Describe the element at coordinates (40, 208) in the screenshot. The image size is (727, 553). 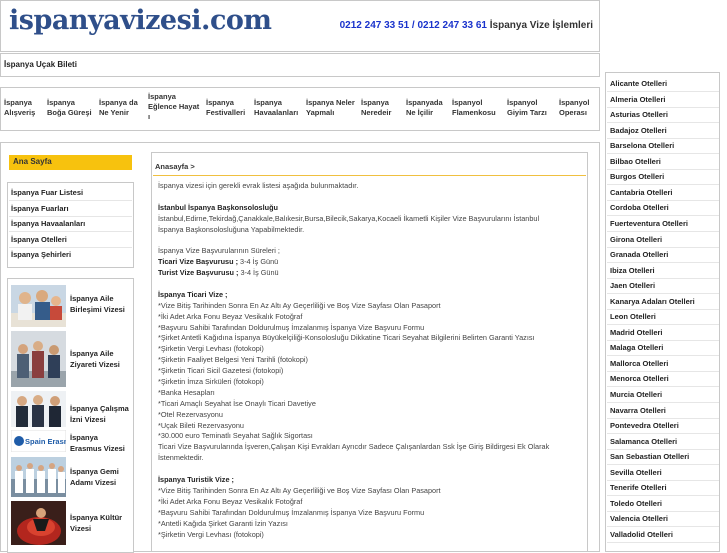
I see `sidebar-menu-item: İspanya Fuarları` at that location.